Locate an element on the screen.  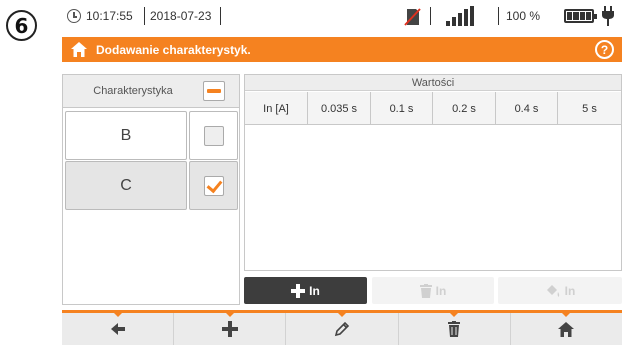
sd-card-disabled-icon is located at coordinates (412, 17).